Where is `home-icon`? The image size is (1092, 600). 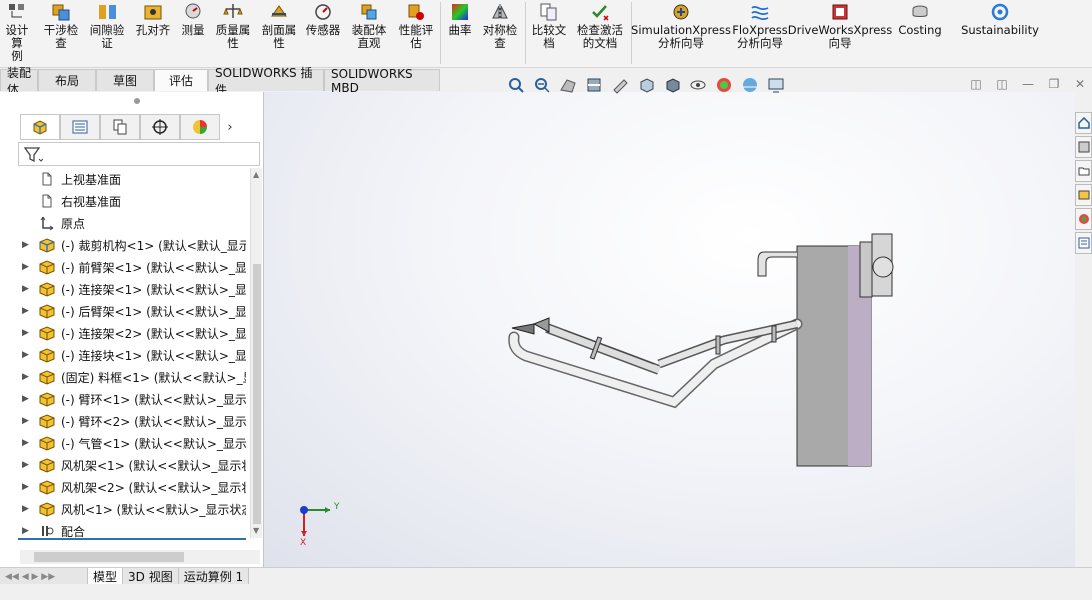 home-icon is located at coordinates (1083, 123).